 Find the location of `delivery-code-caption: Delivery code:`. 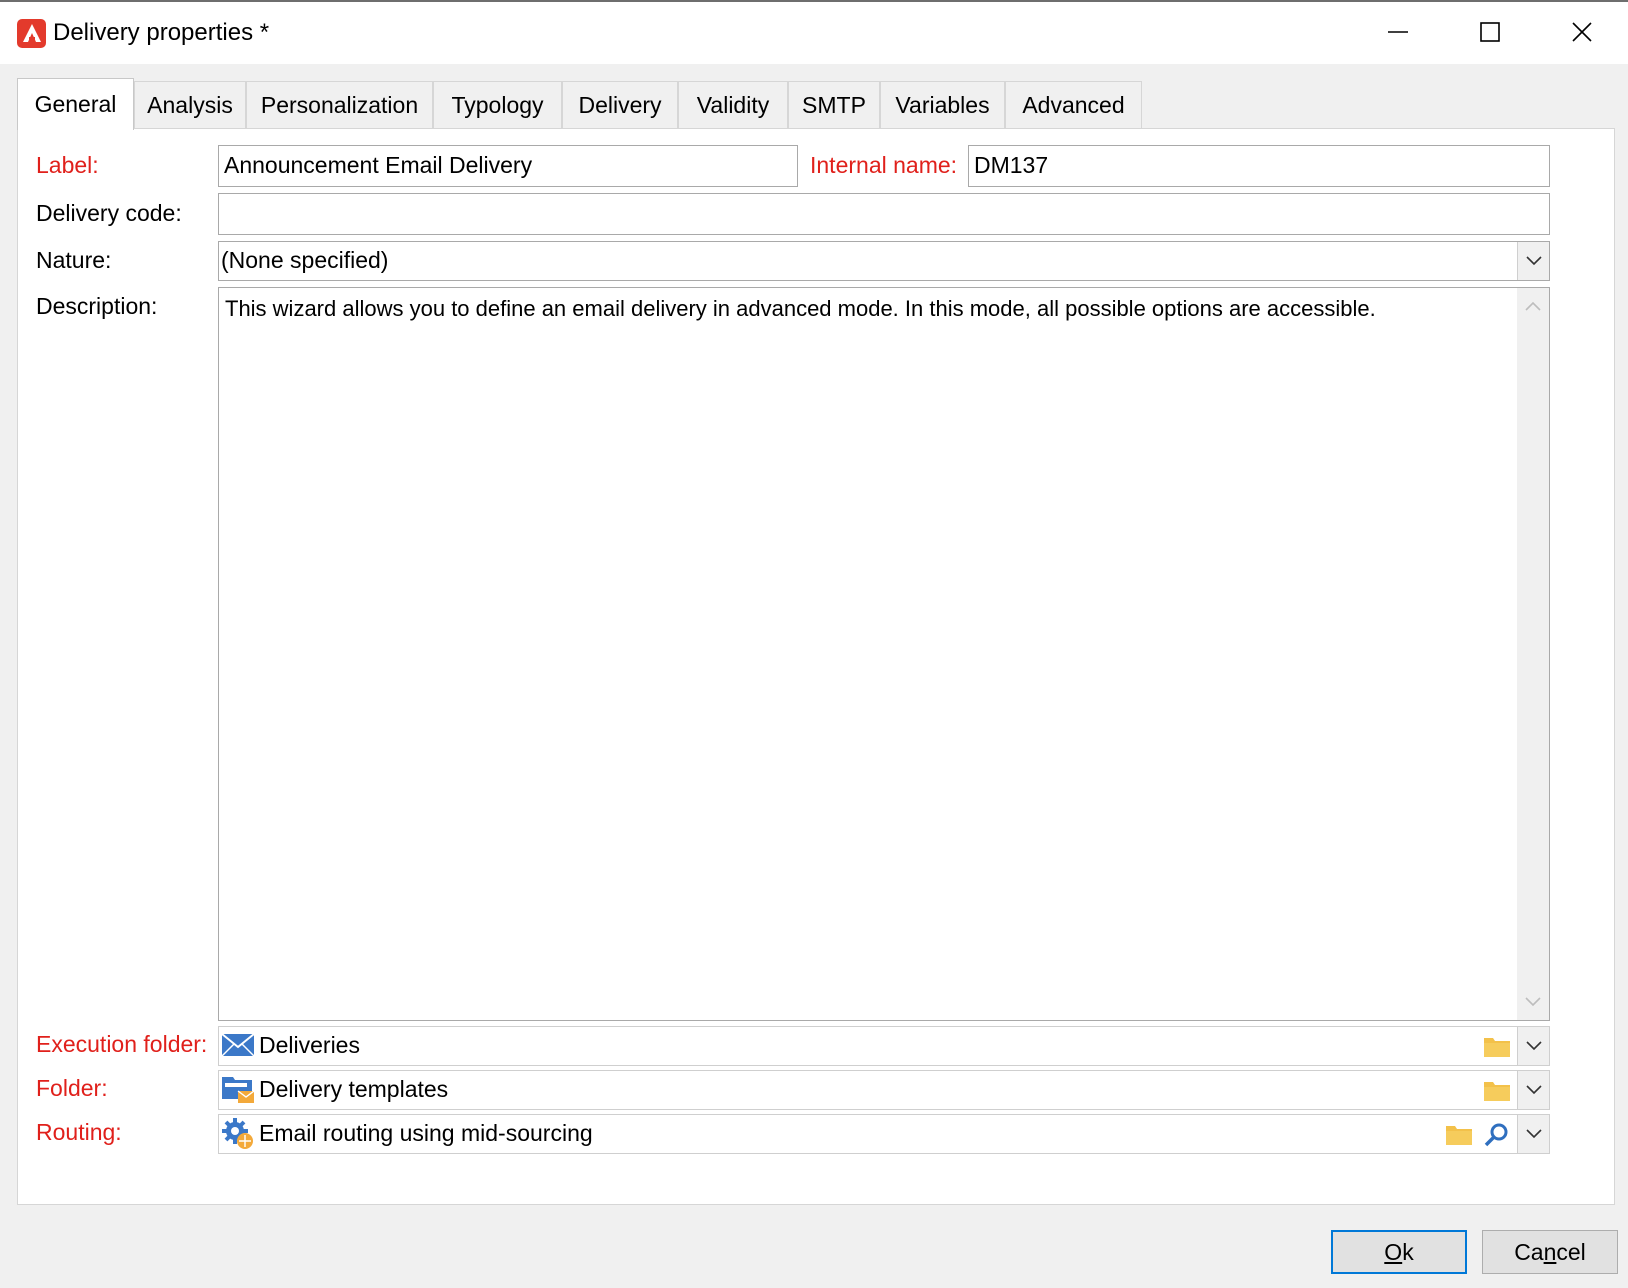

delivery-code-caption: Delivery code: is located at coordinates (109, 213).